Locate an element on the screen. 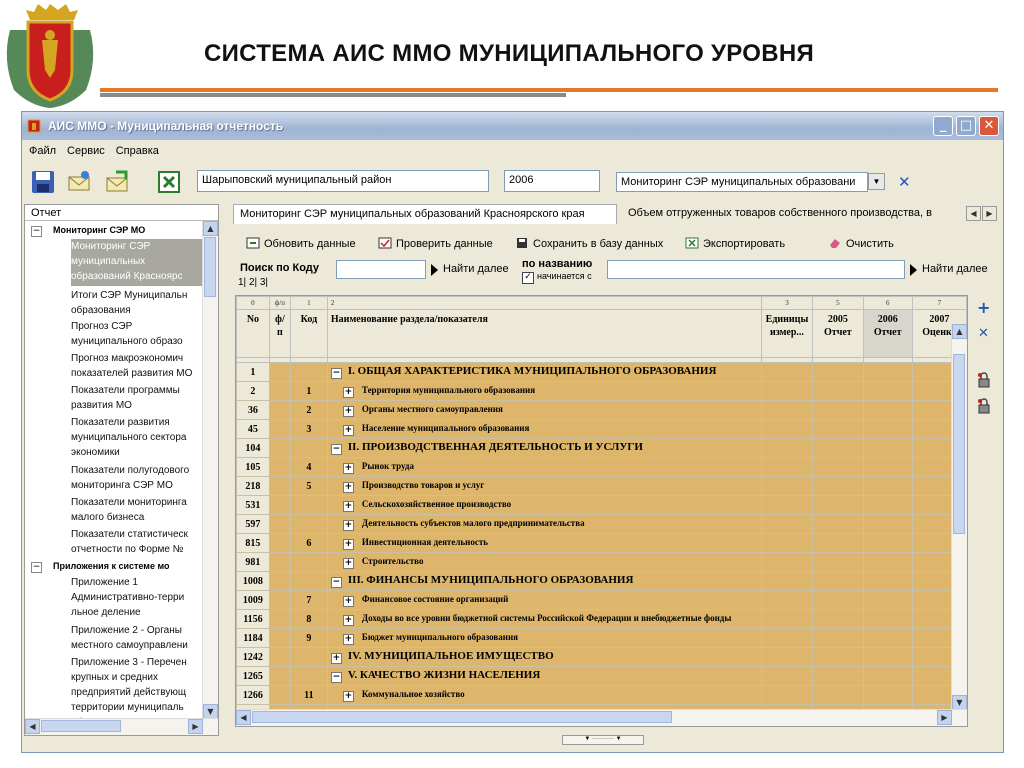 The image size is (1024, 768). tree-horizontal-scrollbar: ◀ ▶ is located at coordinates (121, 726).